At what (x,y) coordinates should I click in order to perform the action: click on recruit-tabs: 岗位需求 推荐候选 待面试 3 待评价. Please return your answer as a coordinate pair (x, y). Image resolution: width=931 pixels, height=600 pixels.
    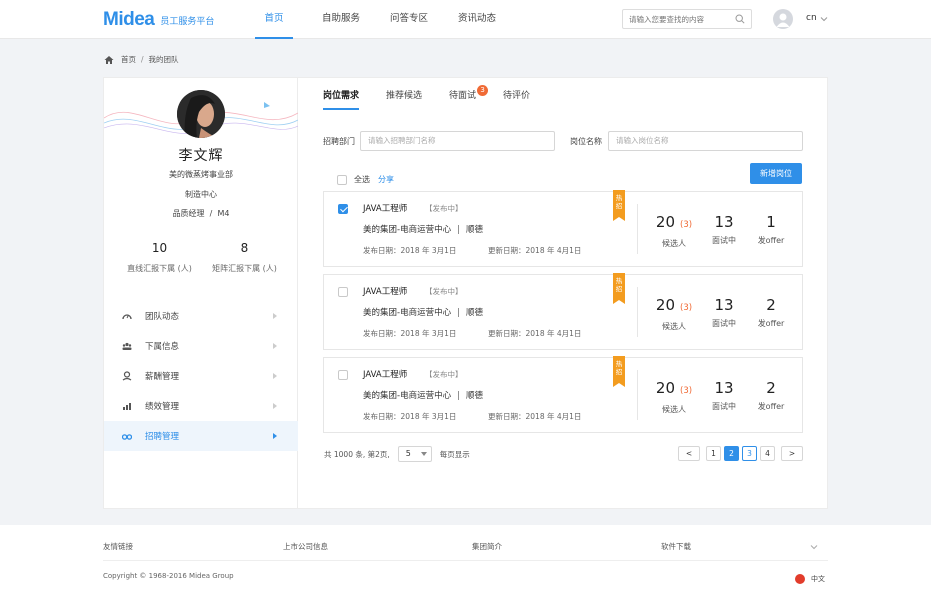
    Looking at the image, I should click on (440, 94).